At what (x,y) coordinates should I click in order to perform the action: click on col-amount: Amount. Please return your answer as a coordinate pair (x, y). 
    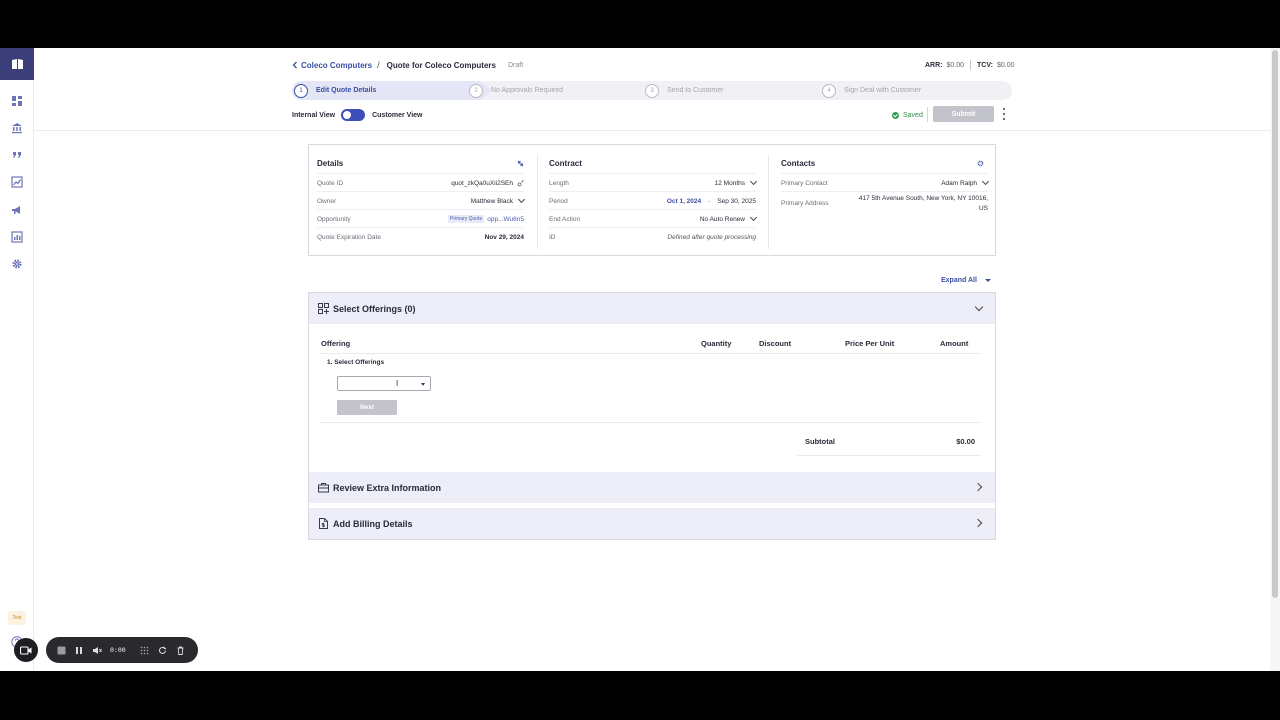
    Looking at the image, I should click on (954, 343).